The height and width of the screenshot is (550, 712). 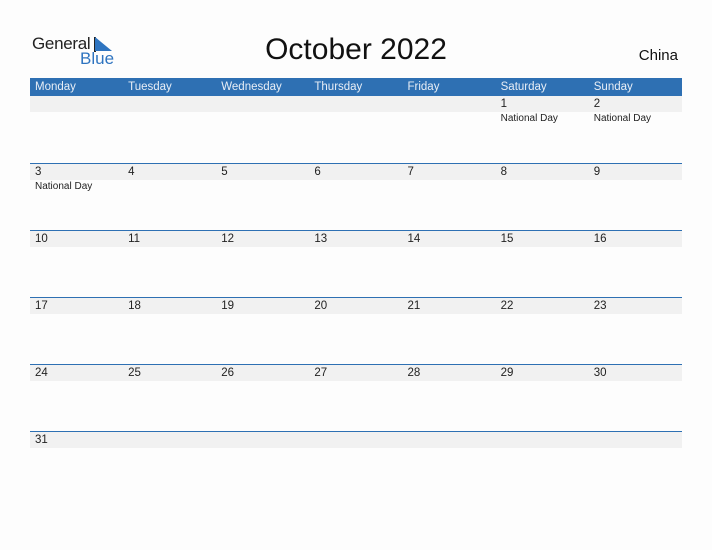 I want to click on day-cell: 28, so click(x=449, y=373).